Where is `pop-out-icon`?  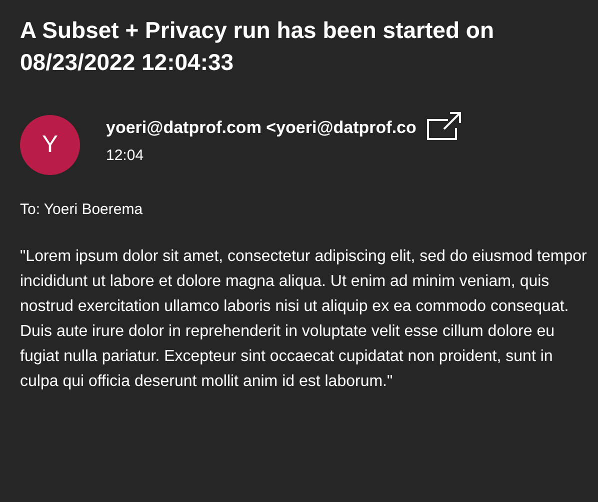
pop-out-icon is located at coordinates (444, 126).